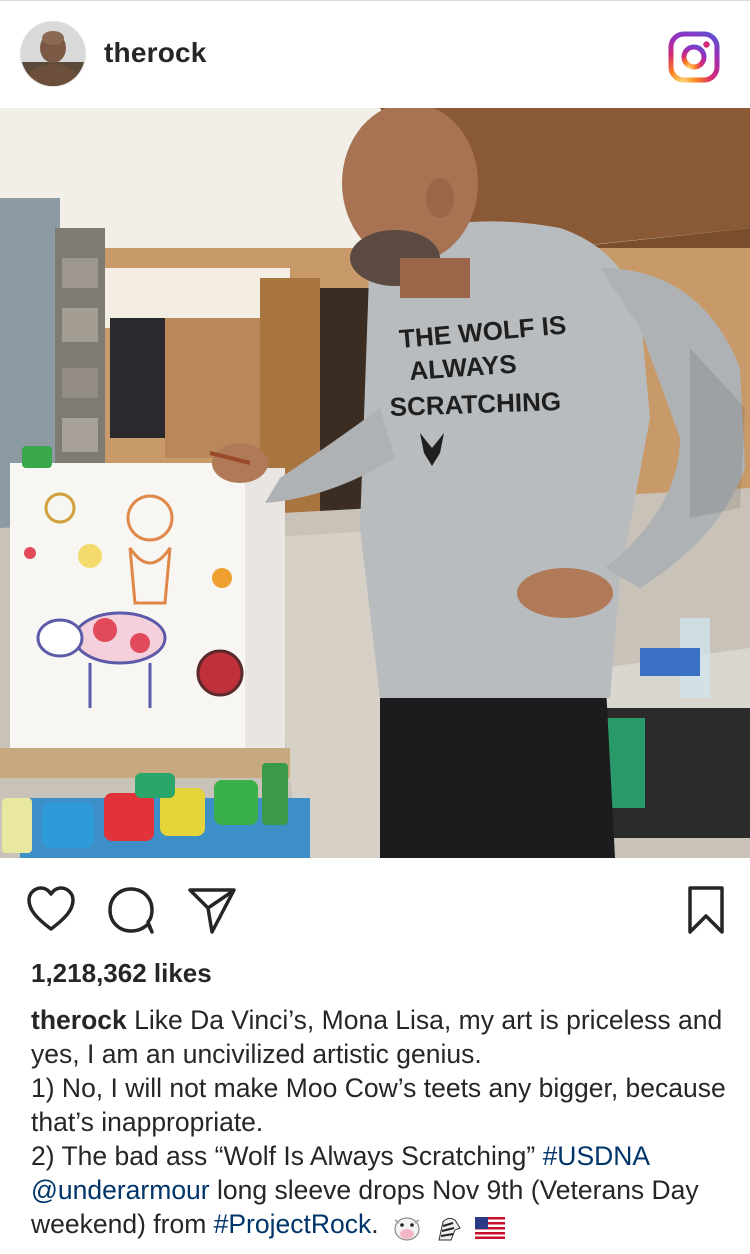 This screenshot has height=1254, width=750. Describe the element at coordinates (694, 57) in the screenshot. I see `instagram-icon` at that location.